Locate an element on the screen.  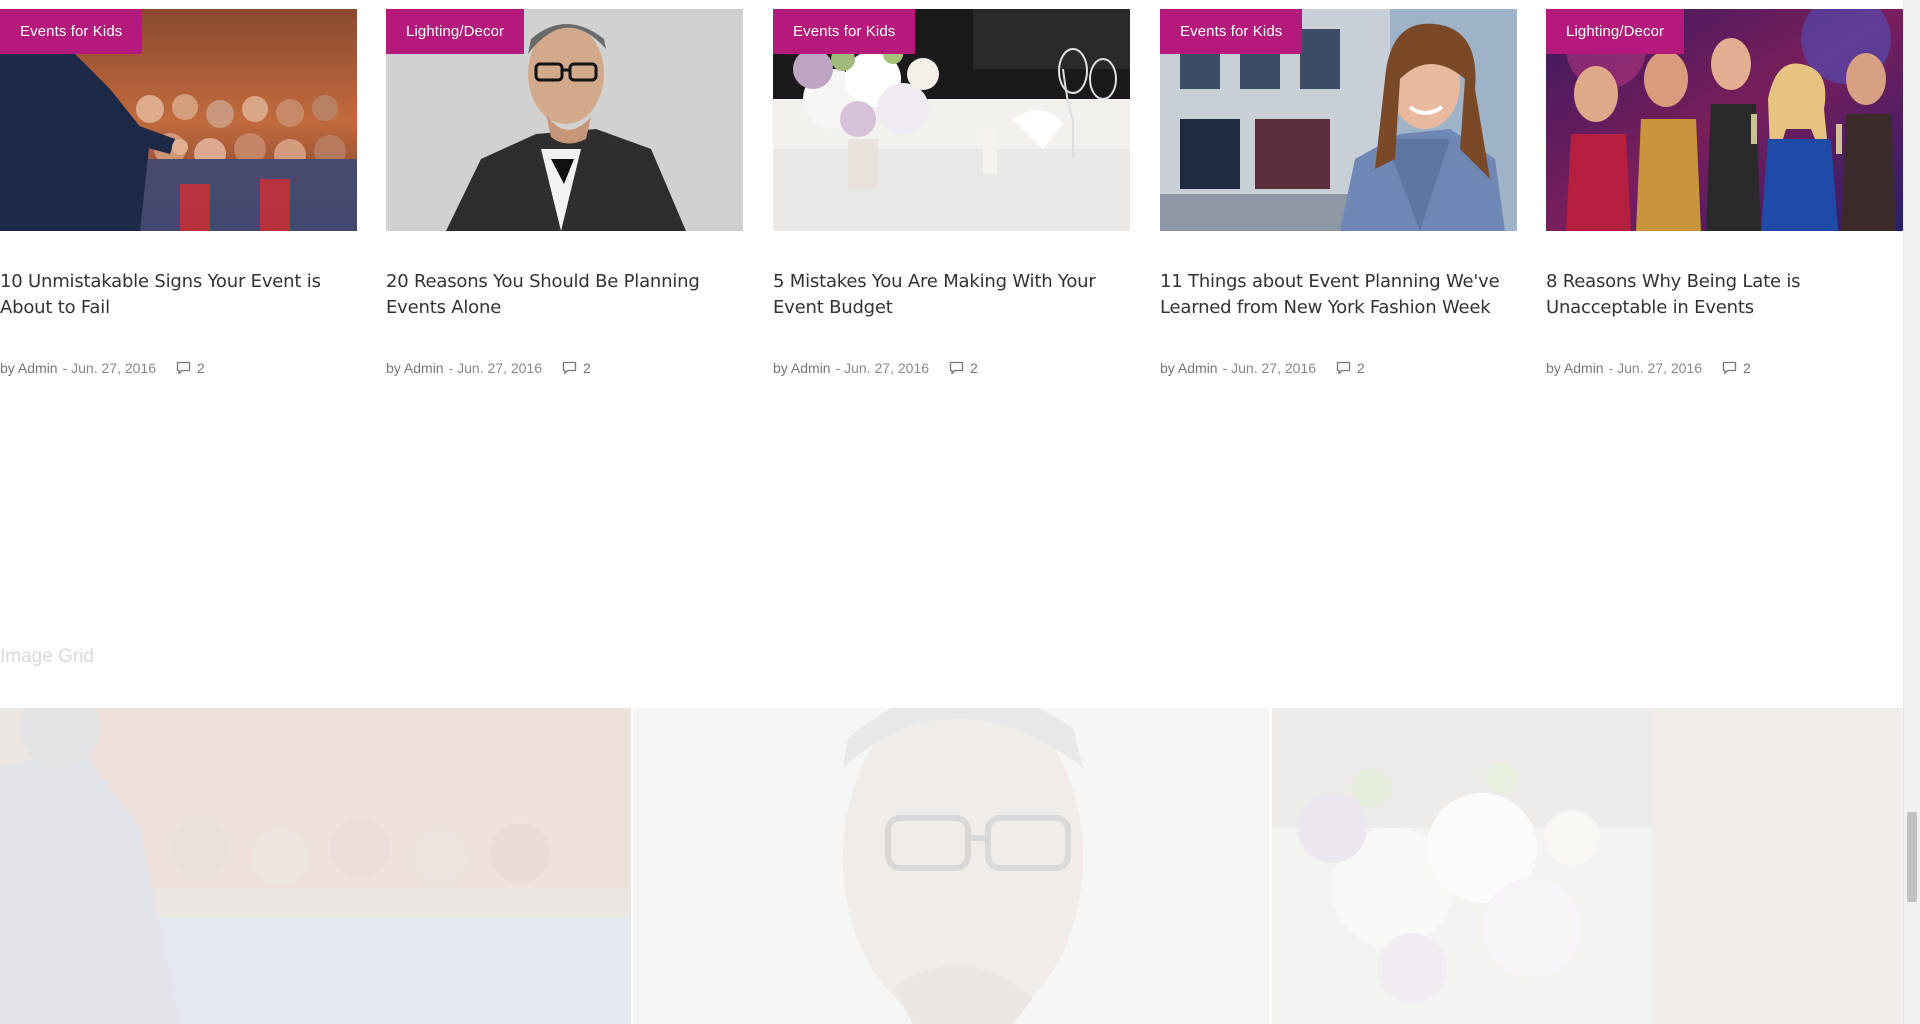
scrollbar-thumb is located at coordinates (1912, 857).